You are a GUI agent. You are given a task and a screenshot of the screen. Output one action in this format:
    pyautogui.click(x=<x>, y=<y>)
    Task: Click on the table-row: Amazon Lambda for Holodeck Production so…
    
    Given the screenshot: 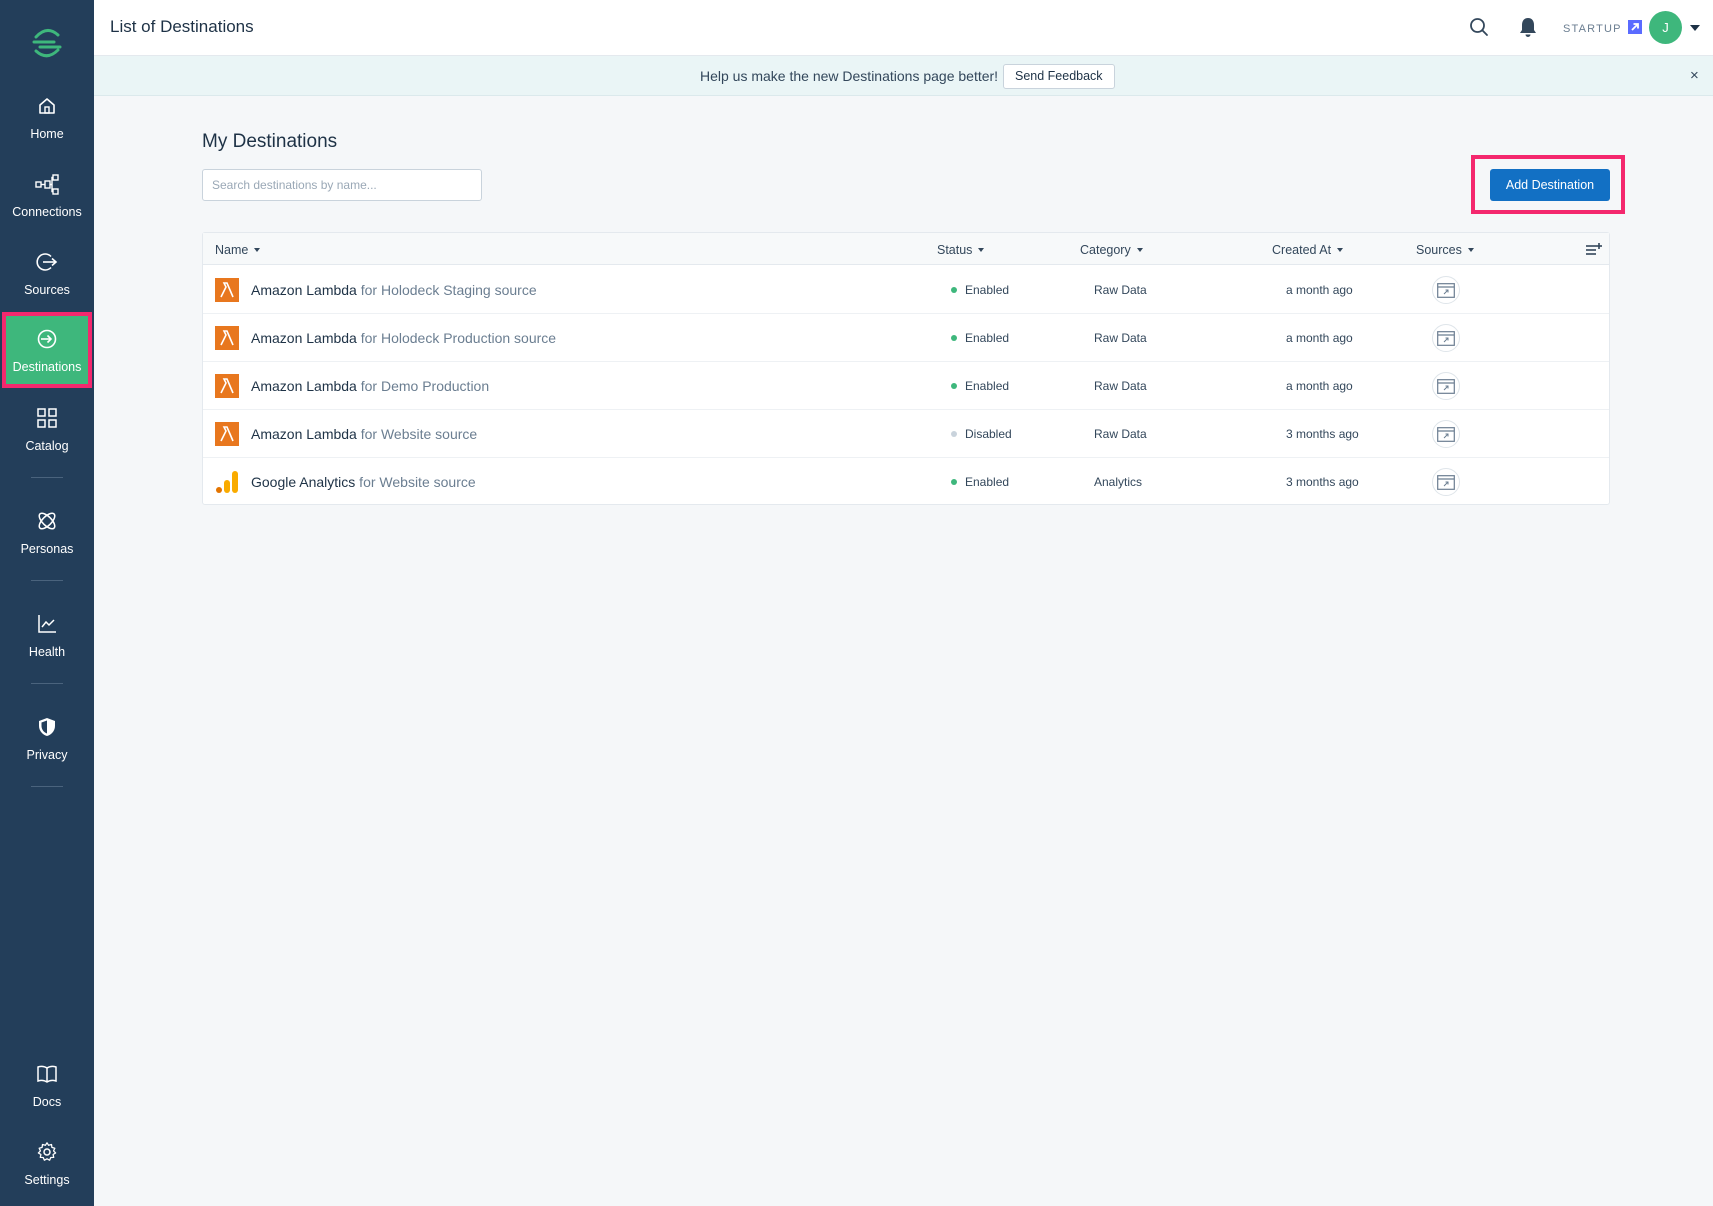 What is the action you would take?
    pyautogui.click(x=906, y=338)
    